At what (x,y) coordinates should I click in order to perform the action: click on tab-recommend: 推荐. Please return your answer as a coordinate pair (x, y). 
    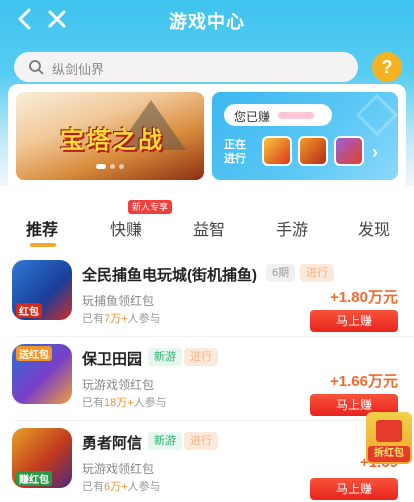
    Looking at the image, I should click on (42, 228).